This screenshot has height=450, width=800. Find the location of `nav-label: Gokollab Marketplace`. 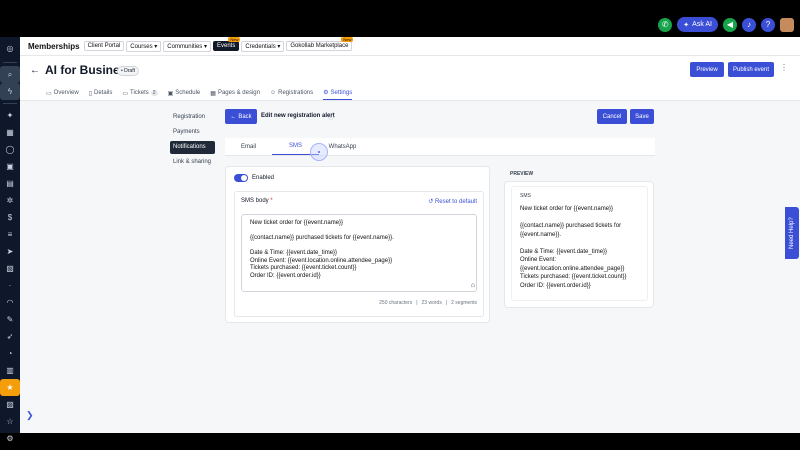

nav-label: Gokollab Marketplace is located at coordinates (319, 46).